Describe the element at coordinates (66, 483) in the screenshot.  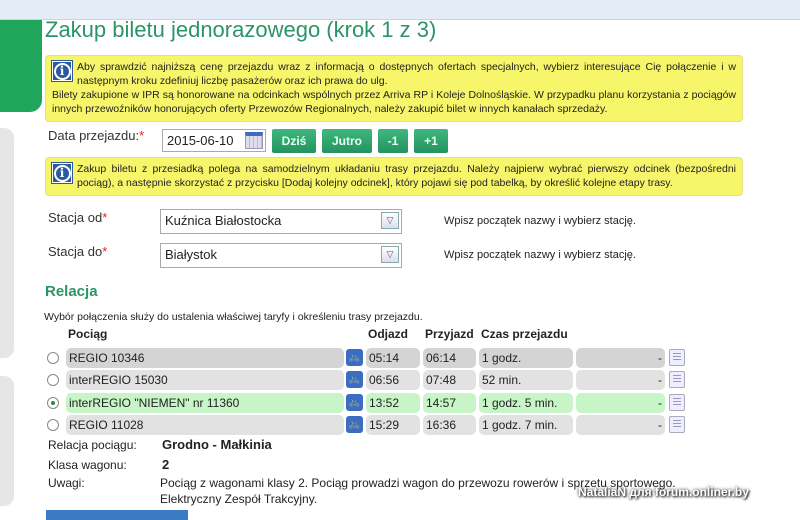
I see `notes-label: Uwagi:` at that location.